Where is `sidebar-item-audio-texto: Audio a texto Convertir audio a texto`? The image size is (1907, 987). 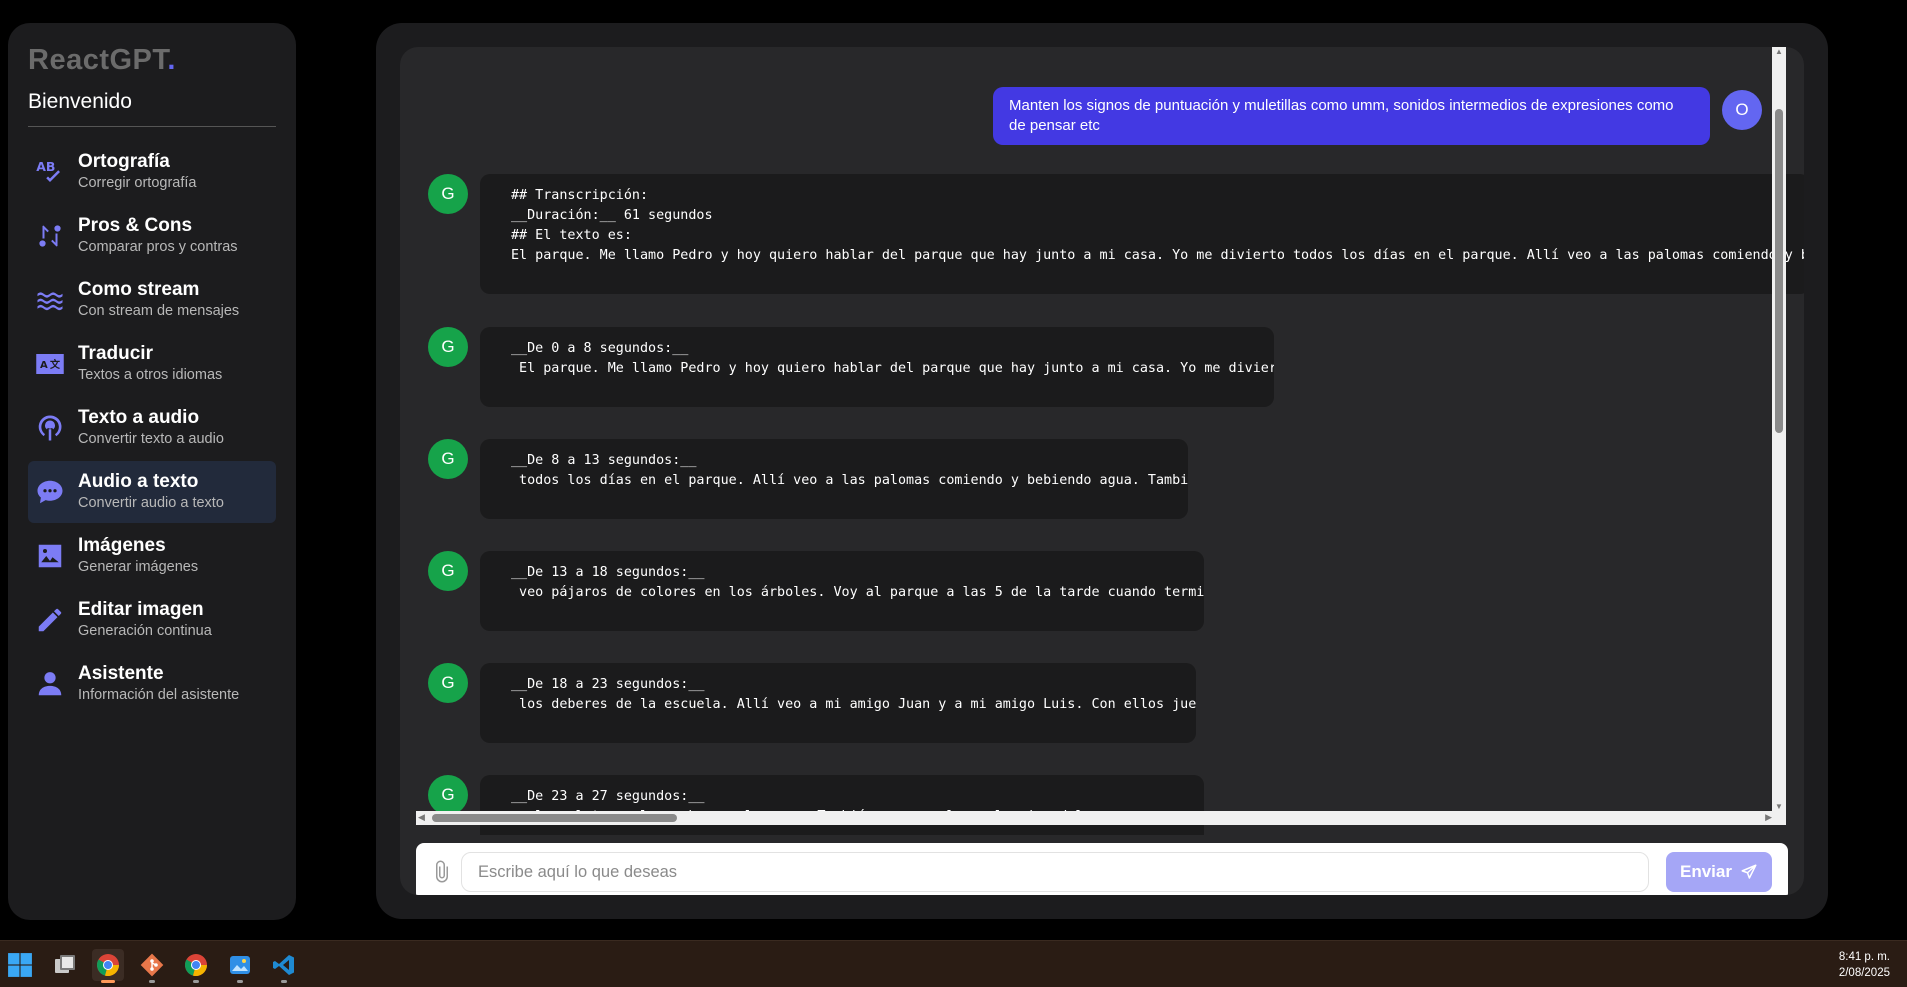
sidebar-item-audio-texto: Audio a texto Convertir audio a texto is located at coordinates (152, 492).